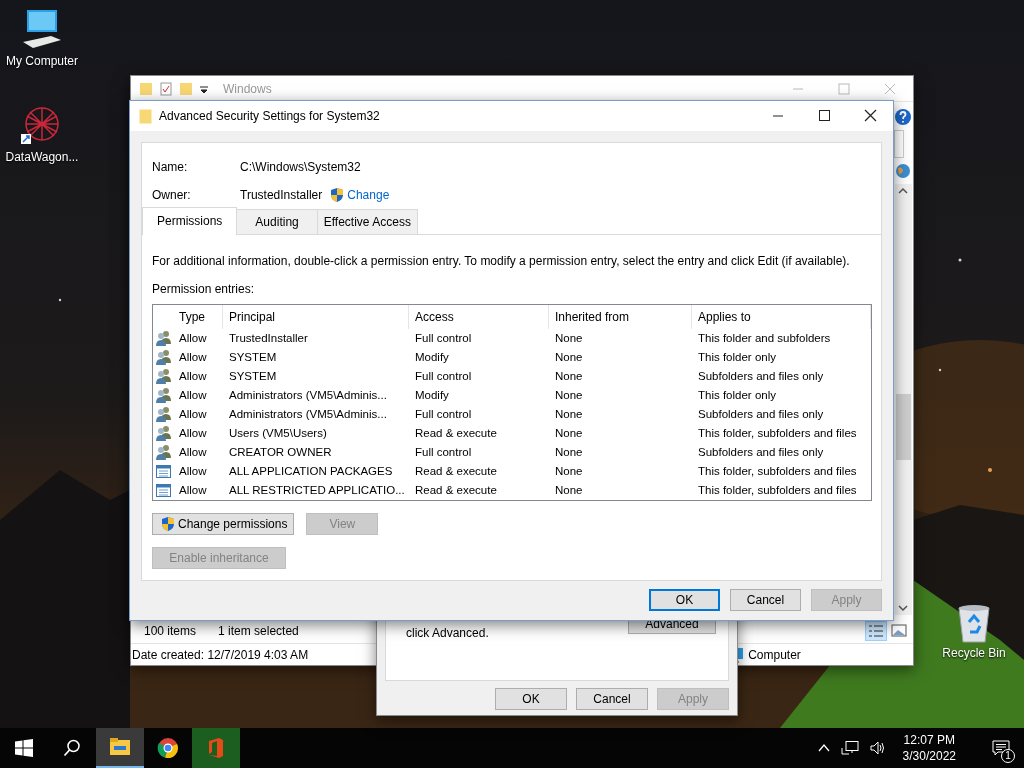 The width and height of the screenshot is (1024, 768). What do you see at coordinates (247, 89) in the screenshot?
I see `window-title: Windows` at bounding box center [247, 89].